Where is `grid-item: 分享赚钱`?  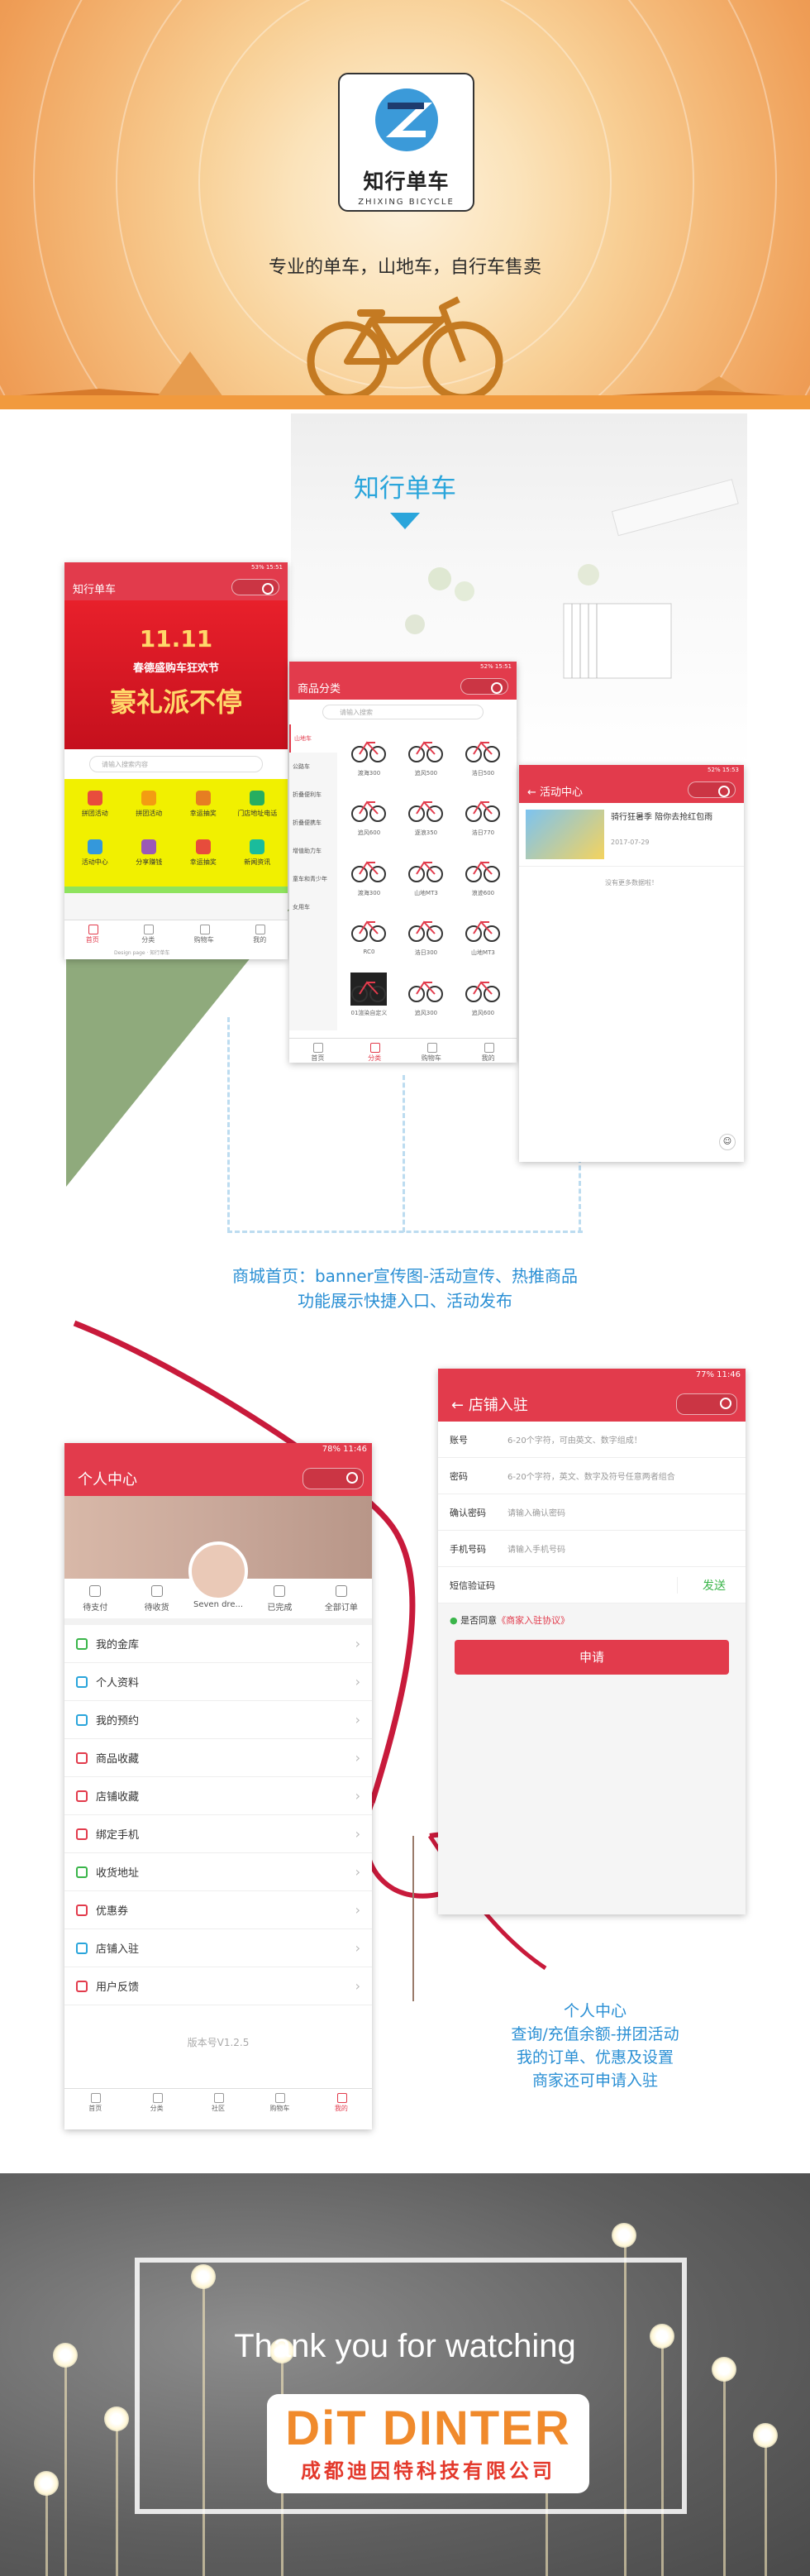
grid-item: 分享赚钱 is located at coordinates (150, 860).